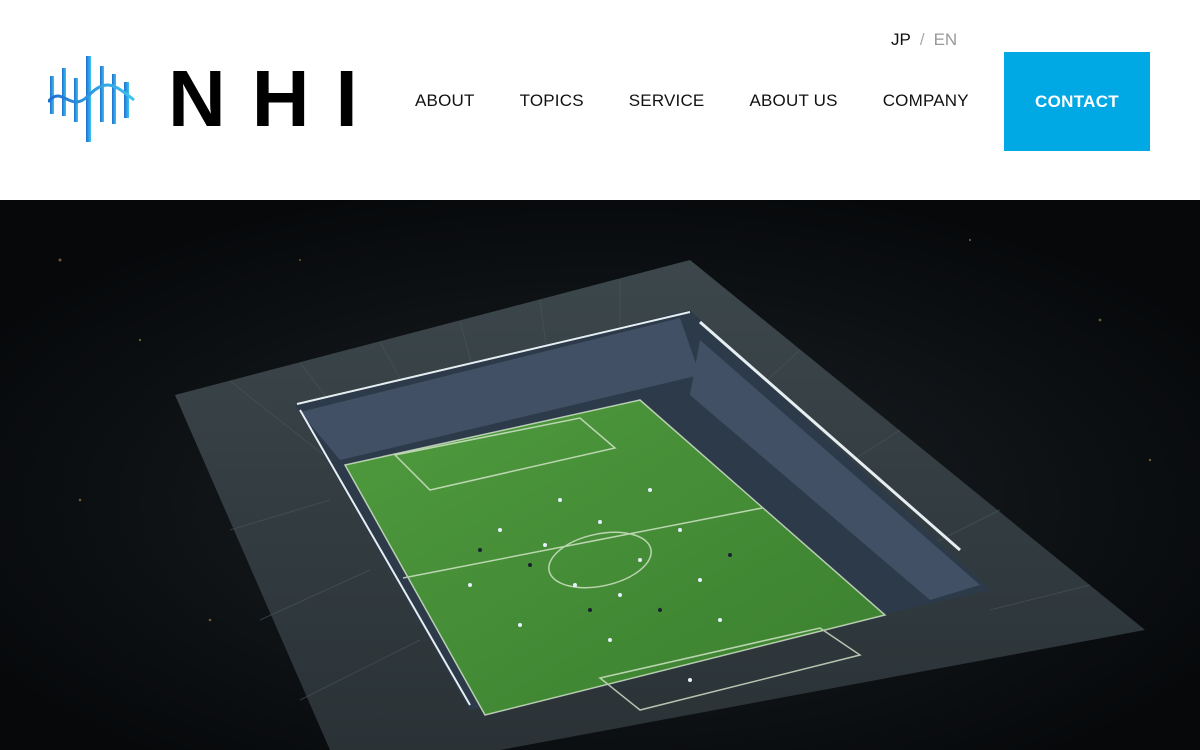 This screenshot has height=750, width=1200. What do you see at coordinates (91, 99) in the screenshot?
I see `nhi-wave-logo-icon` at bounding box center [91, 99].